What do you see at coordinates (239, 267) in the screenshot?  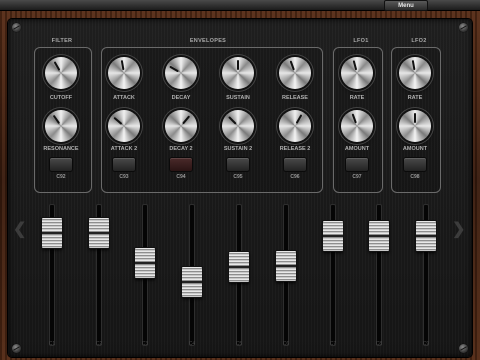 I see `fader-5-handle` at bounding box center [239, 267].